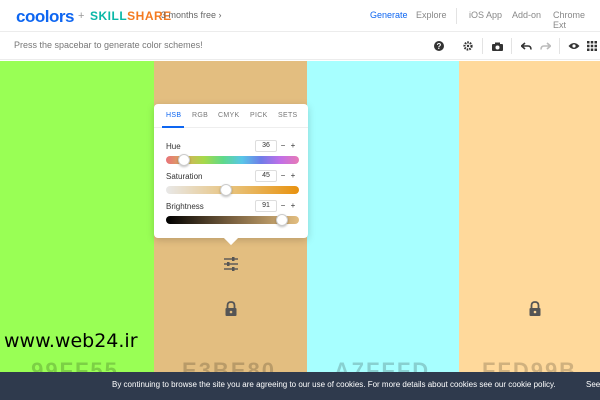 The width and height of the screenshot is (600, 400). Describe the element at coordinates (283, 146) in the screenshot. I see `hue-decrement-button: −` at that location.